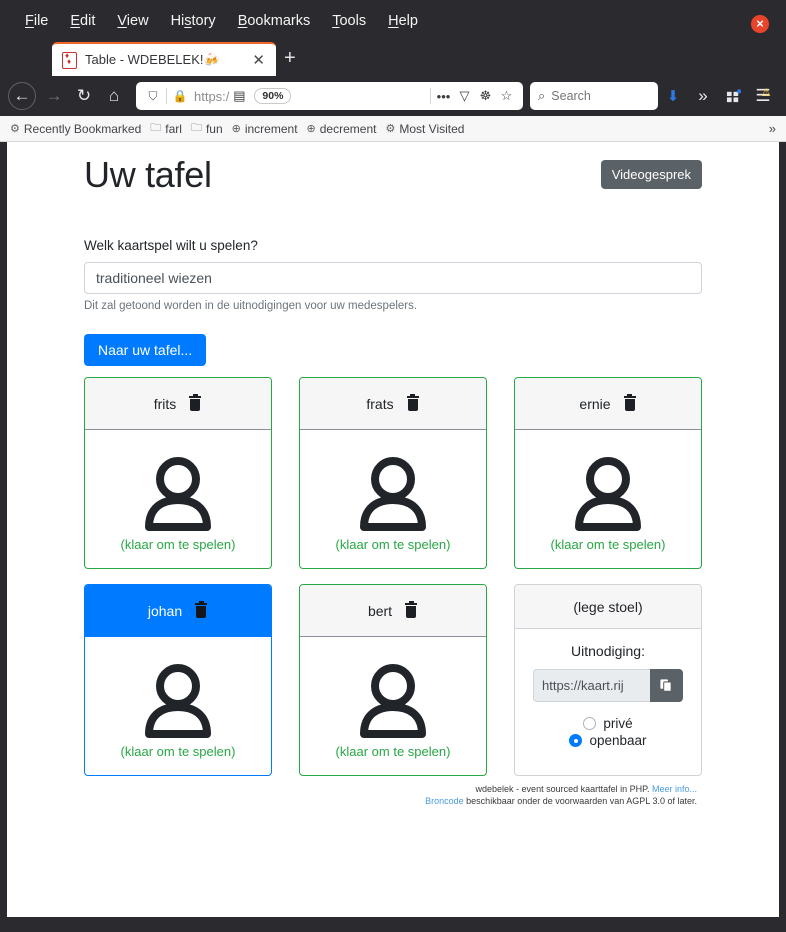 This screenshot has width=786, height=932. Describe the element at coordinates (114, 96) in the screenshot. I see `home-icon: ⌂` at that location.